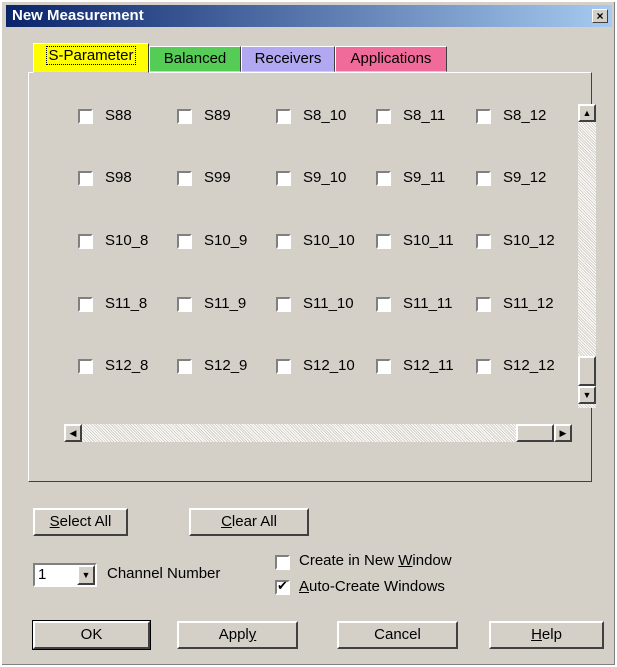  Describe the element at coordinates (536, 634) in the screenshot. I see `help-accel: H` at that location.